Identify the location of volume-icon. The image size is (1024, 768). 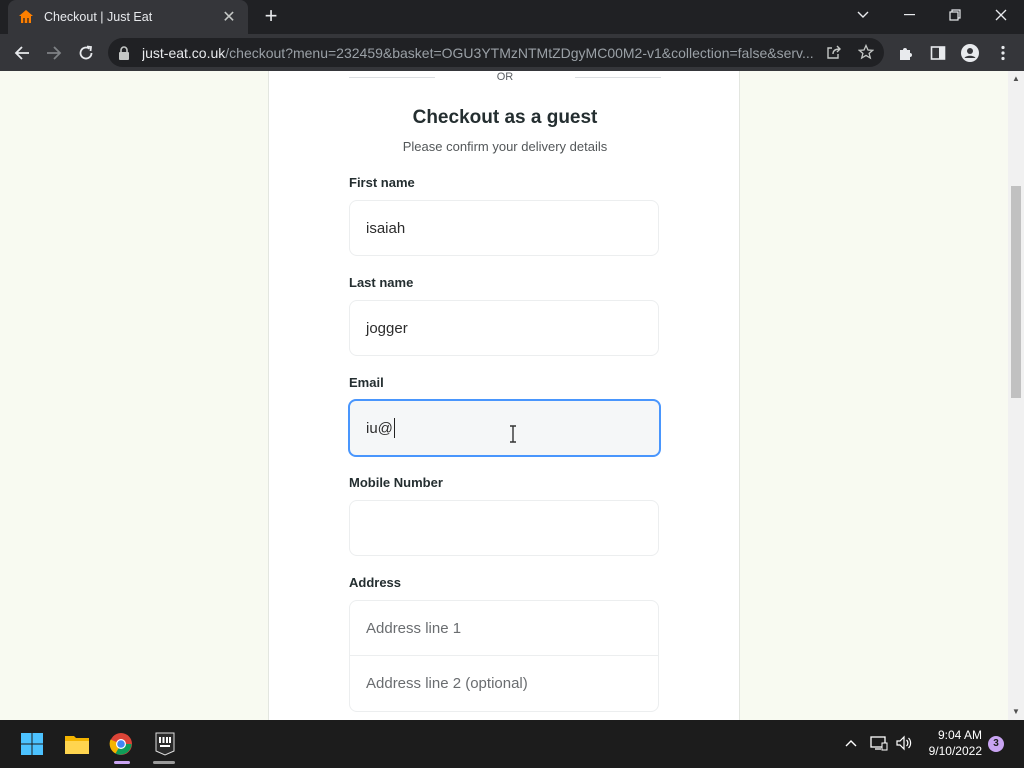
(904, 743).